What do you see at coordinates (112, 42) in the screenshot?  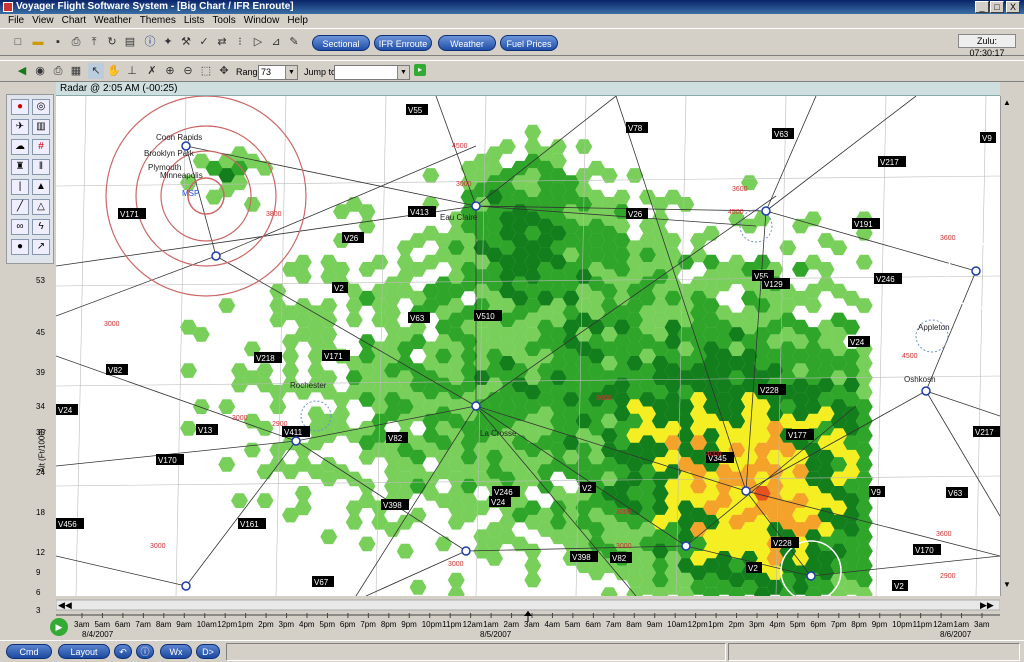 I see `refresh-icon: ↻` at bounding box center [112, 42].